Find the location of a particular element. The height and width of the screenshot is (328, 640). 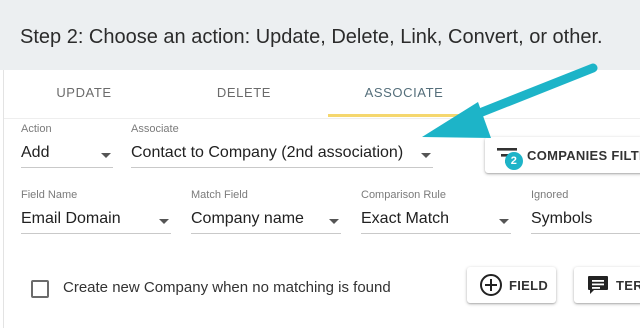

associate-value: Contact to Company (2nd association) is located at coordinates (267, 152).